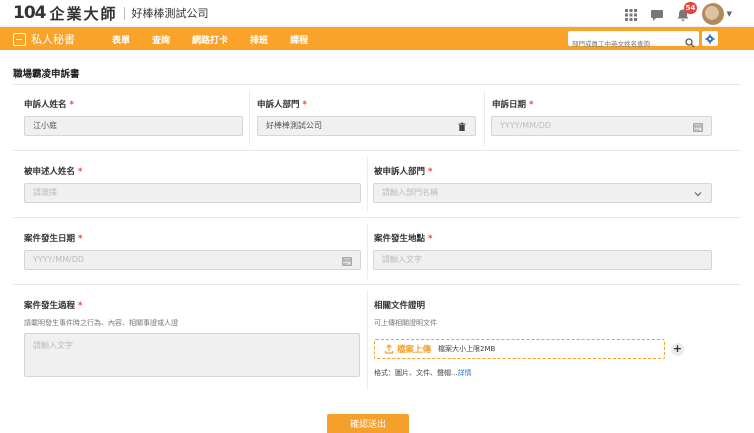  I want to click on file-format-note: 格式：圖片、文件、聲帽...詳情, so click(423, 373).